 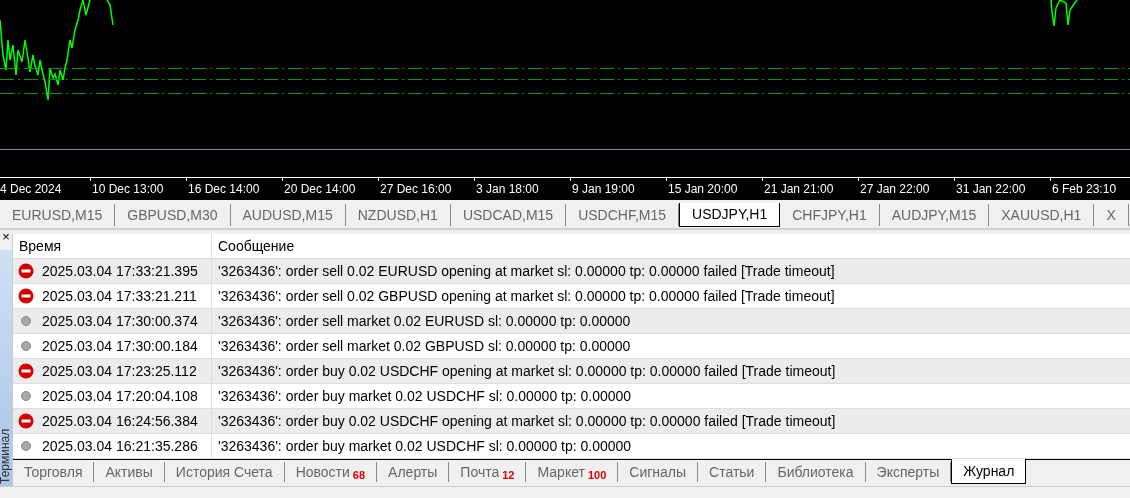 What do you see at coordinates (5, 456) in the screenshot?
I see `panel-title: Терминал` at bounding box center [5, 456].